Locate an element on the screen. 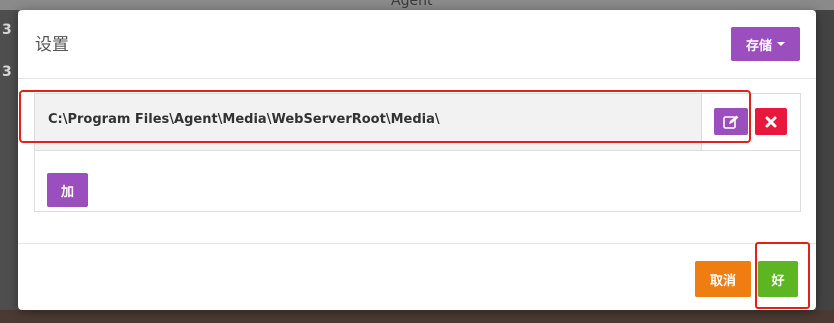 The image size is (834, 323). dialog-title: 设置 is located at coordinates (52, 45).